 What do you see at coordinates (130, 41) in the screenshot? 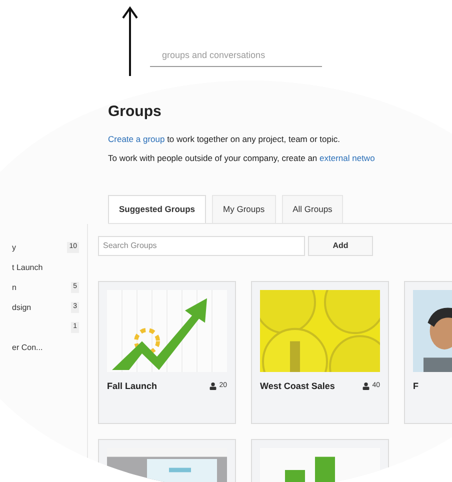
I see `up-arrow` at bounding box center [130, 41].